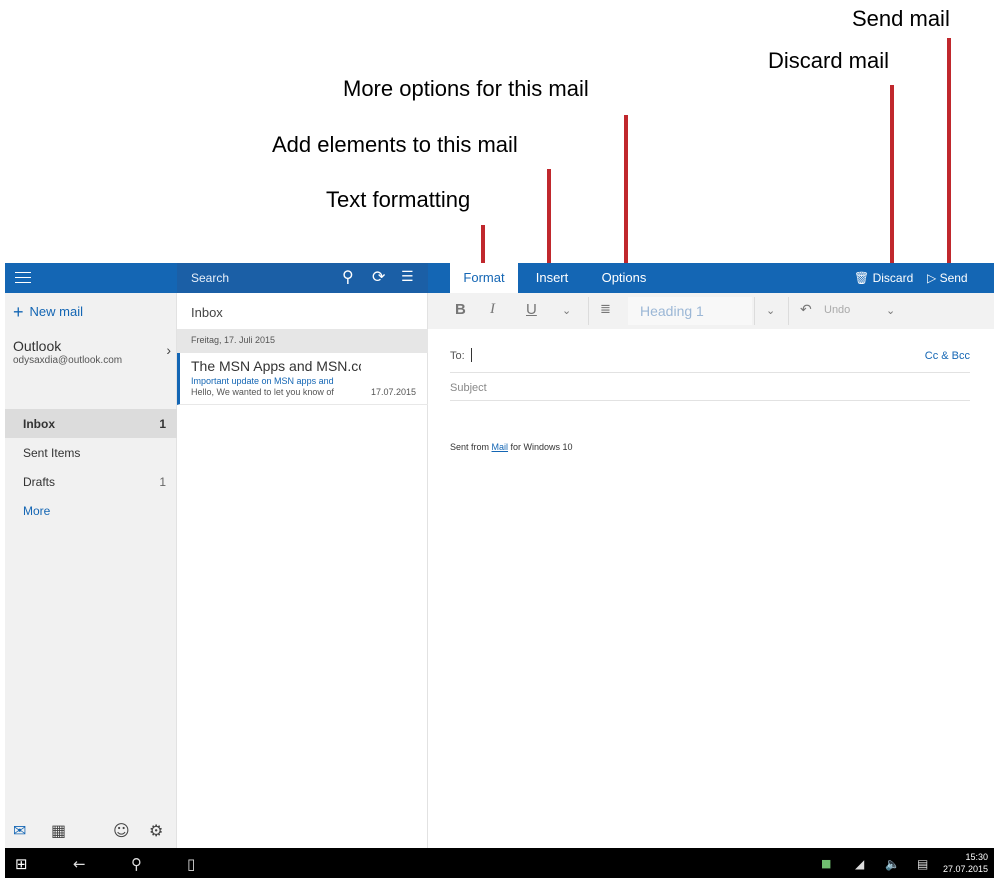 The width and height of the screenshot is (998, 878). I want to click on message-sender: The MSN Apps and MSN.cc, so click(276, 366).